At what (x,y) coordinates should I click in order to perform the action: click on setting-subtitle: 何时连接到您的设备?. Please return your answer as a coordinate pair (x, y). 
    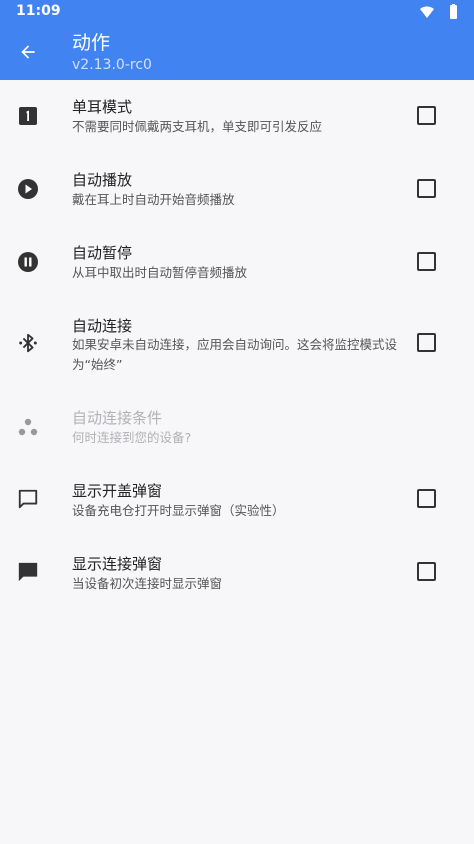
    Looking at the image, I should click on (132, 437).